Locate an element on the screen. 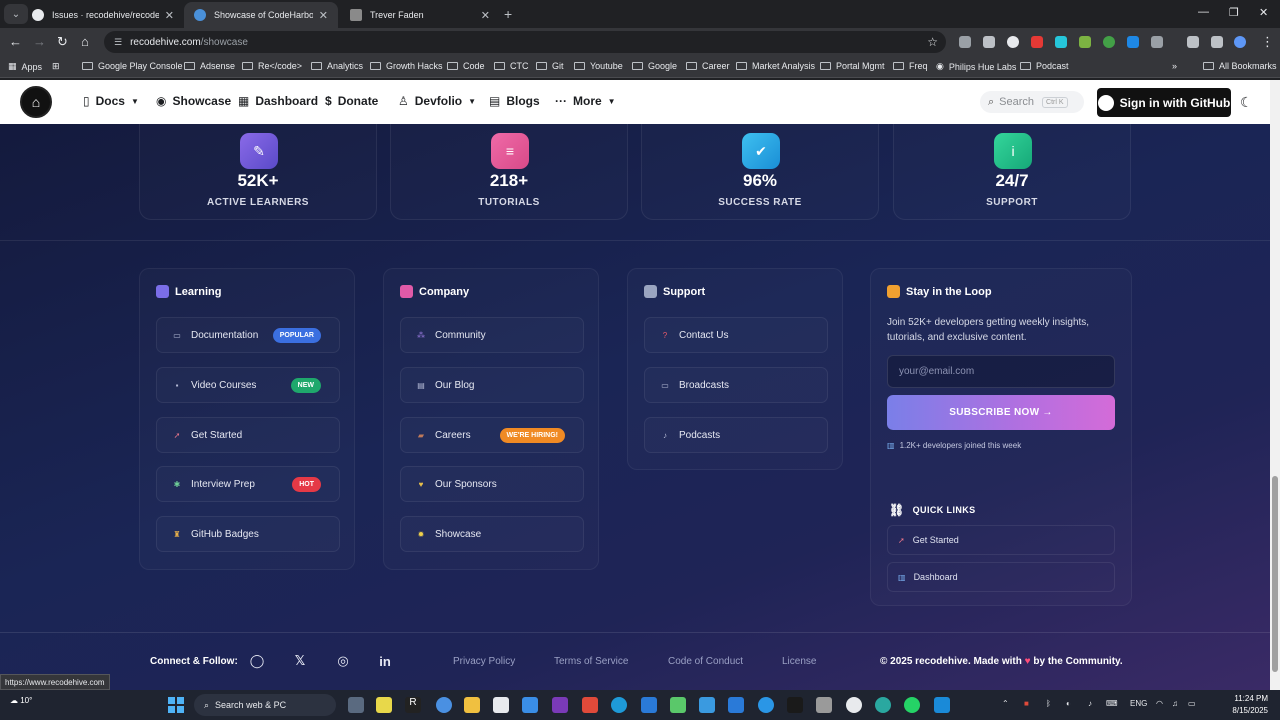 The width and height of the screenshot is (1280, 720). nav-showcase: ◉ Showcase is located at coordinates (193, 101).